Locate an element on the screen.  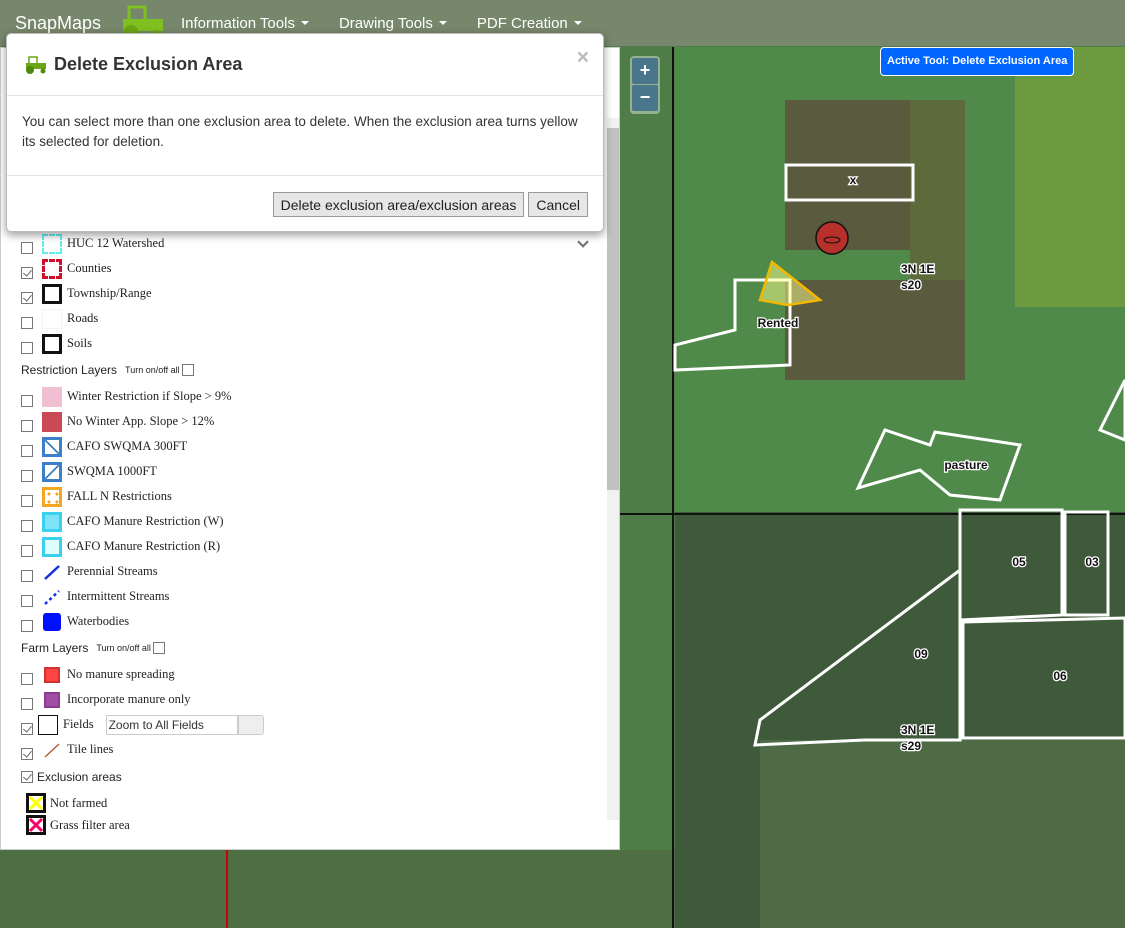
map-label-township-2: 3N 1E is located at coordinates (917, 730).